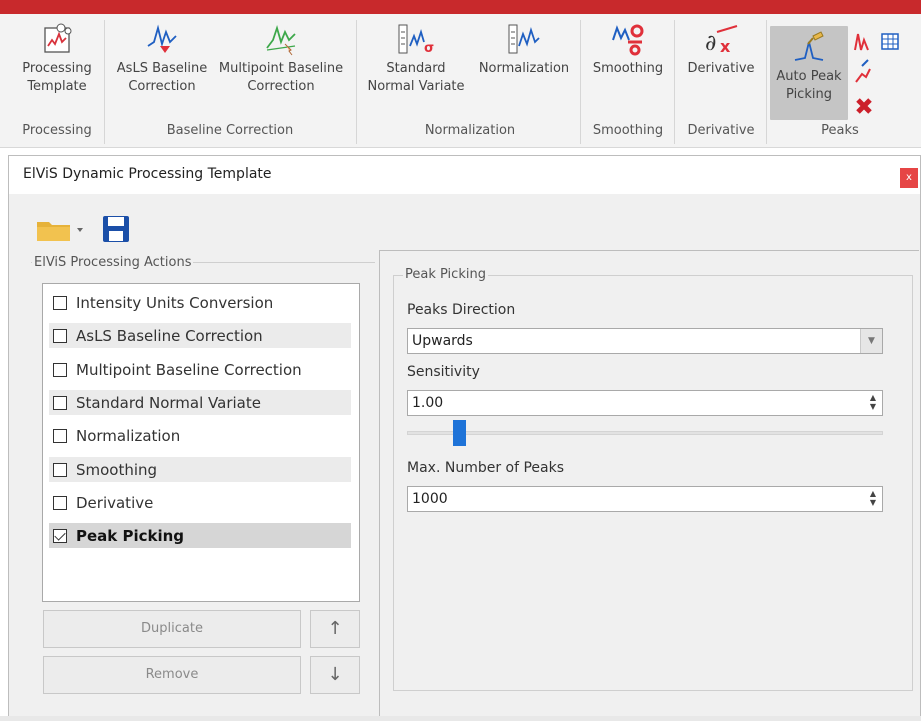  I want to click on snv-button: σ Standard Normal Variate, so click(416, 59).